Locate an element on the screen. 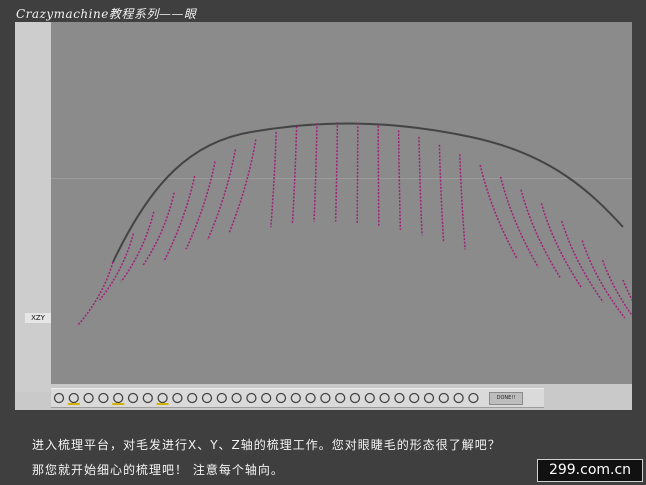 This screenshot has height=485, width=646. done-button: DONE!! is located at coordinates (506, 398).